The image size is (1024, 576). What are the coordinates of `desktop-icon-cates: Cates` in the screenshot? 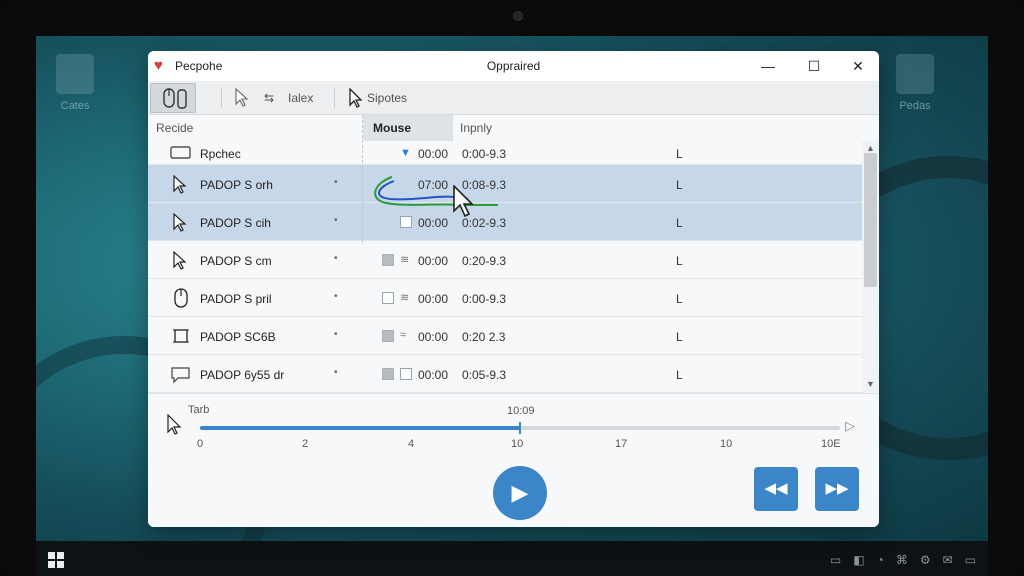 It's located at (75, 83).